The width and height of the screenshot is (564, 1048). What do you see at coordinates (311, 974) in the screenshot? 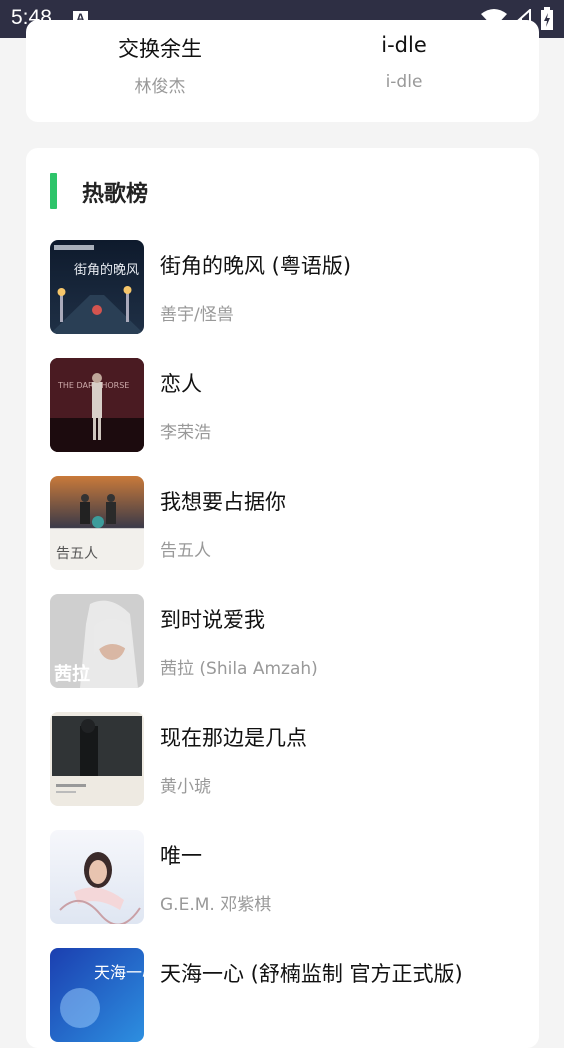
I see `song-title: 天海一心 (舒楠监制 官方正式版)` at bounding box center [311, 974].